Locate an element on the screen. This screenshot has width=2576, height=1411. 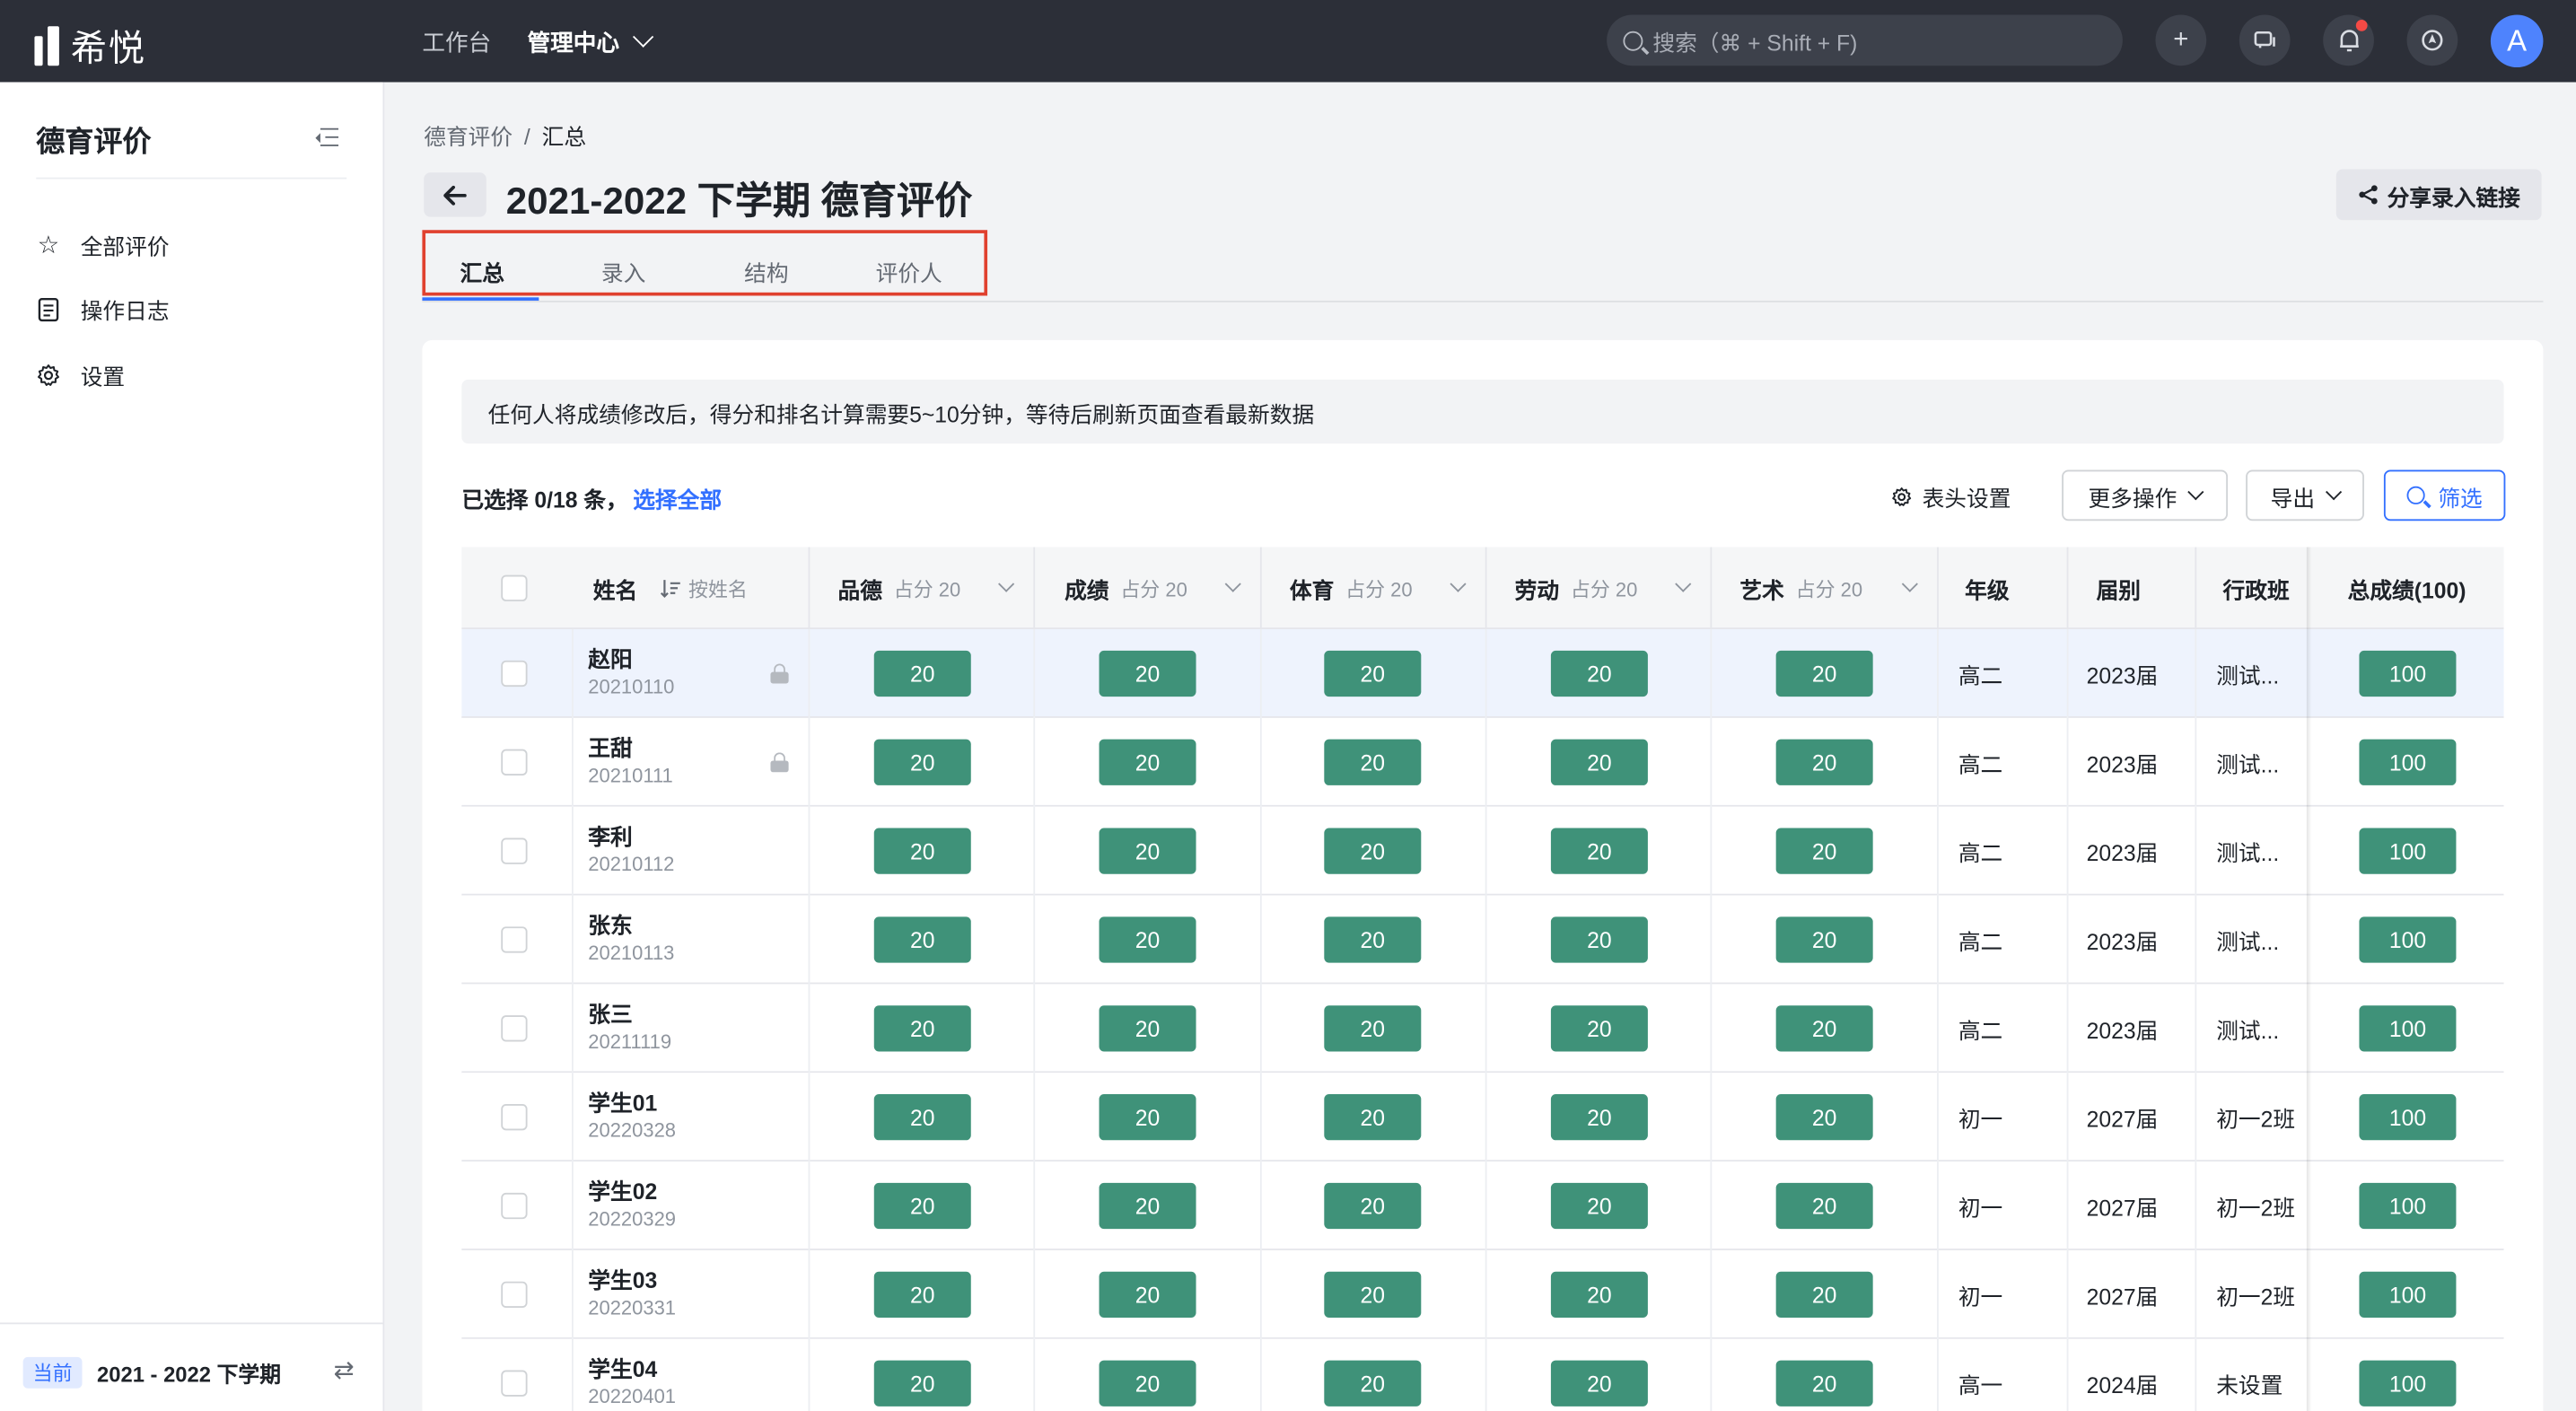
share-entry-link-button: 分享录入链接 is located at coordinates (2438, 195).